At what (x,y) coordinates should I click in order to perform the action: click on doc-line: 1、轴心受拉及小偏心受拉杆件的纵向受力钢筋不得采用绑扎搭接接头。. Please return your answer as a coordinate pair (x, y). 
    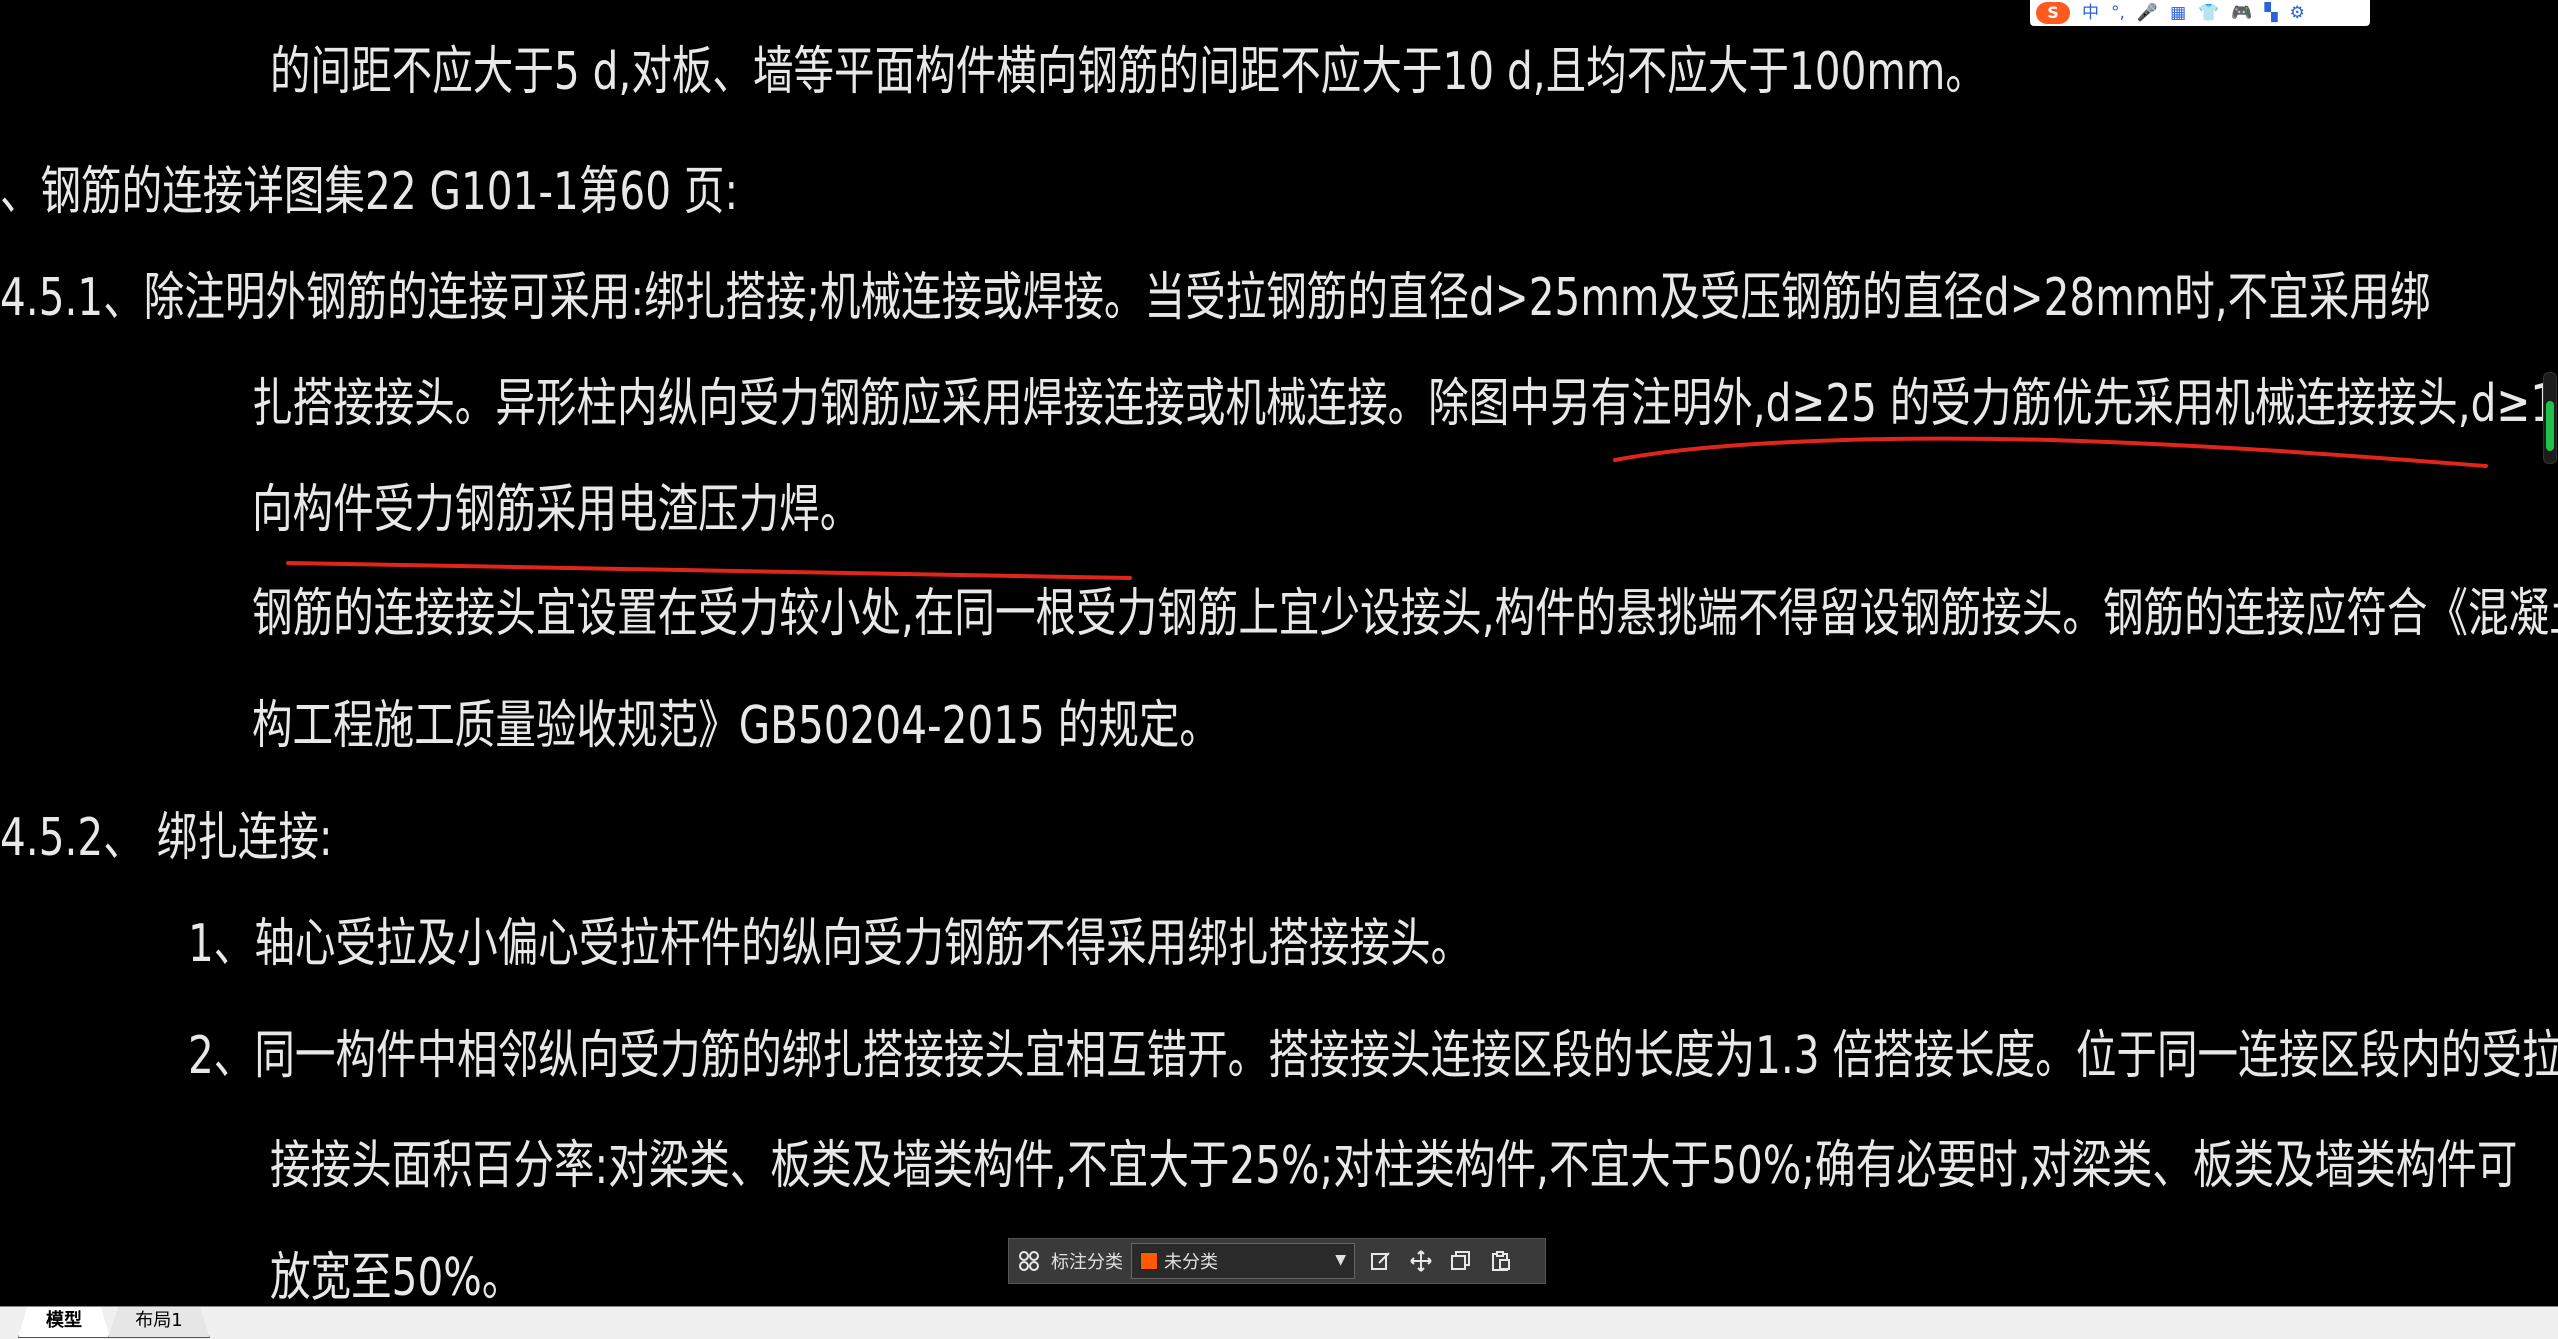
    Looking at the image, I should click on (830, 944).